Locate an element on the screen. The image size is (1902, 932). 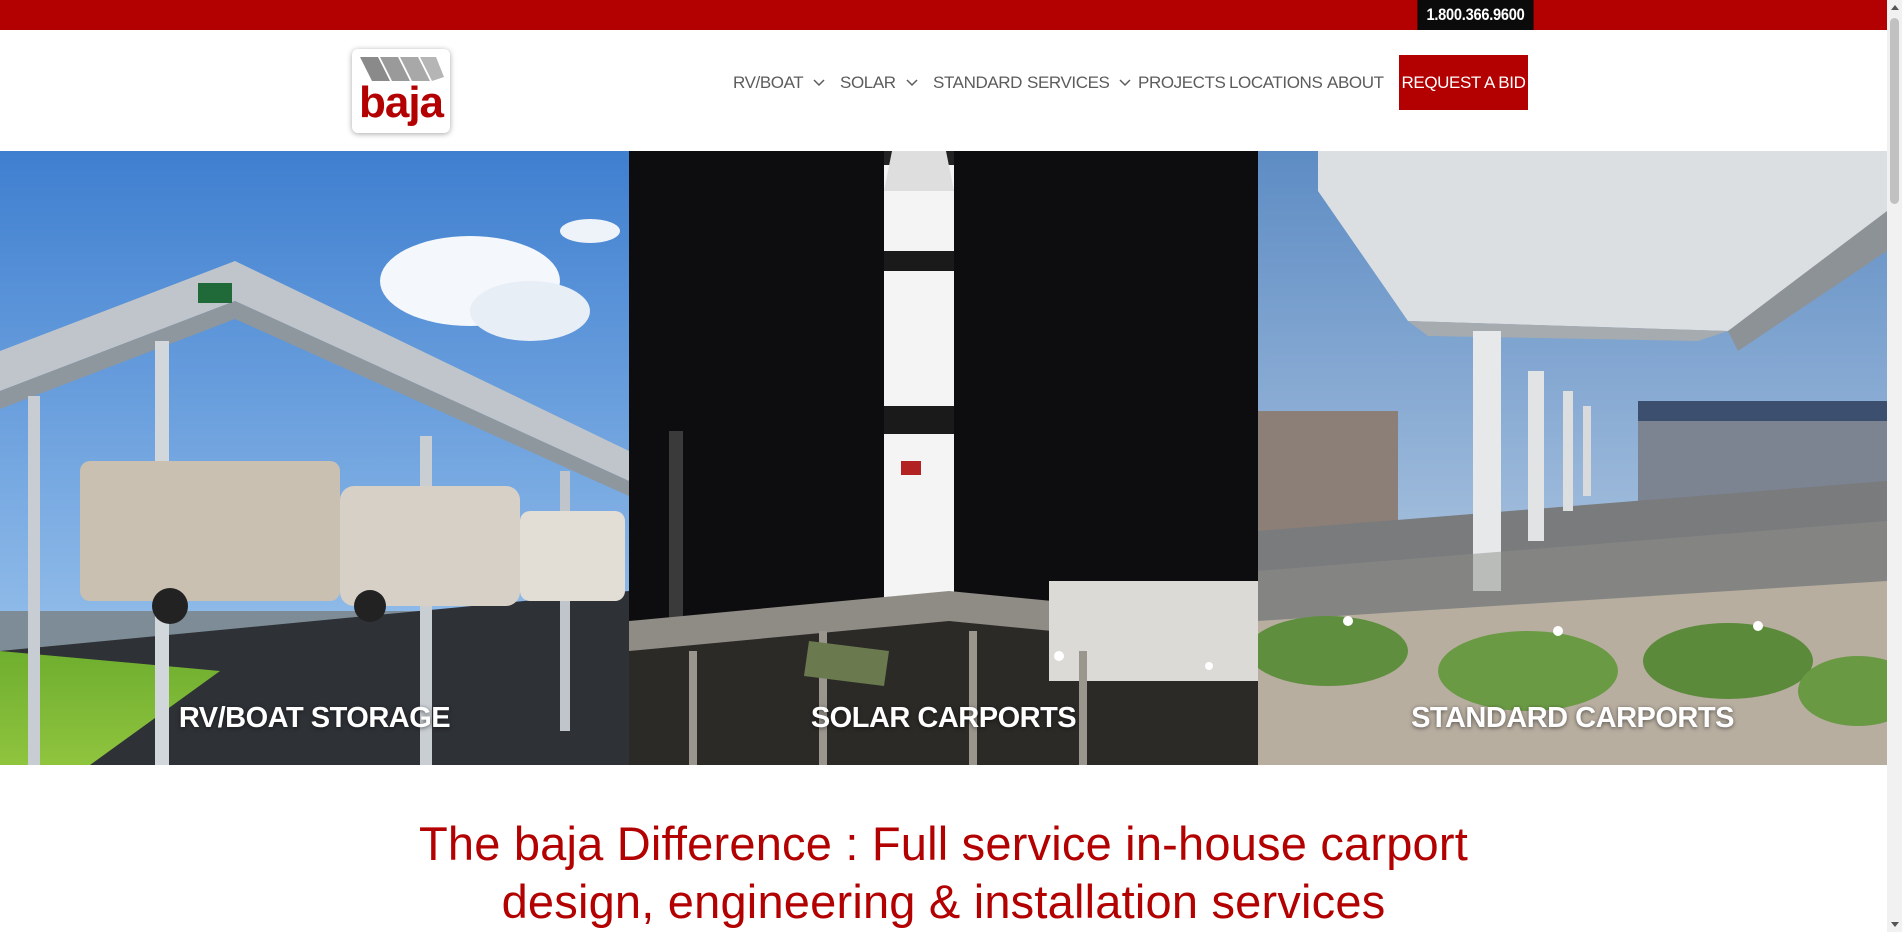
nav-label: STANDARD is located at coordinates (978, 82).